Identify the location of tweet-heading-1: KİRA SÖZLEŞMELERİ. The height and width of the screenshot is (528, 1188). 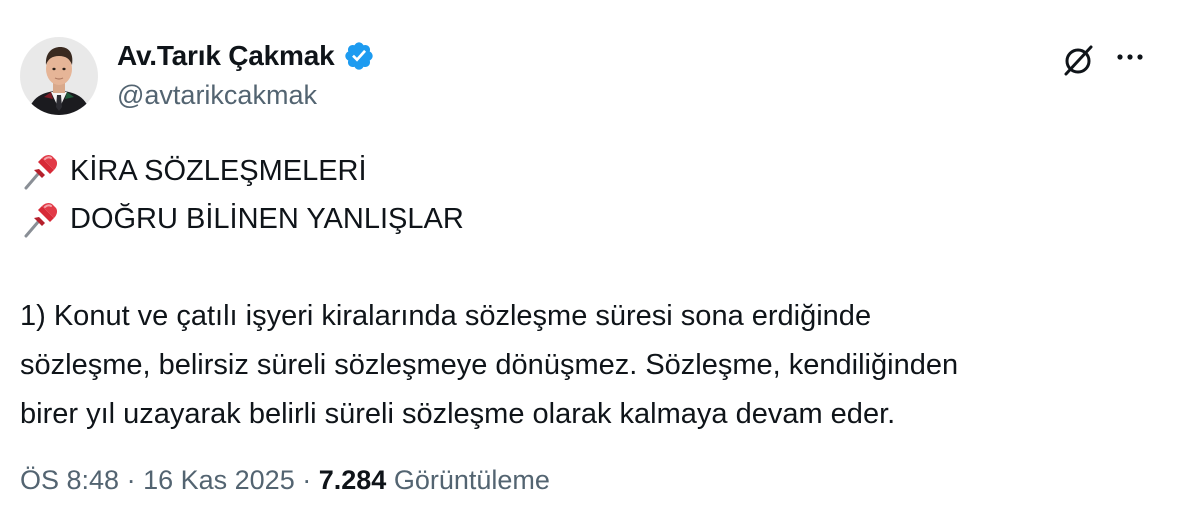
(193, 171).